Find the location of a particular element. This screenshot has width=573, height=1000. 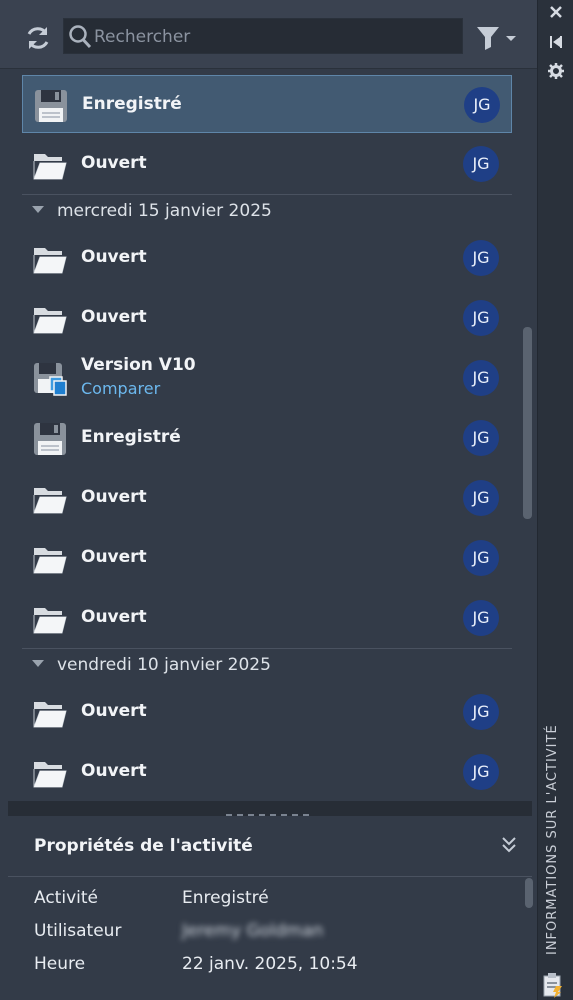

properties-title: Propriétés de l'activité is located at coordinates (143, 846).